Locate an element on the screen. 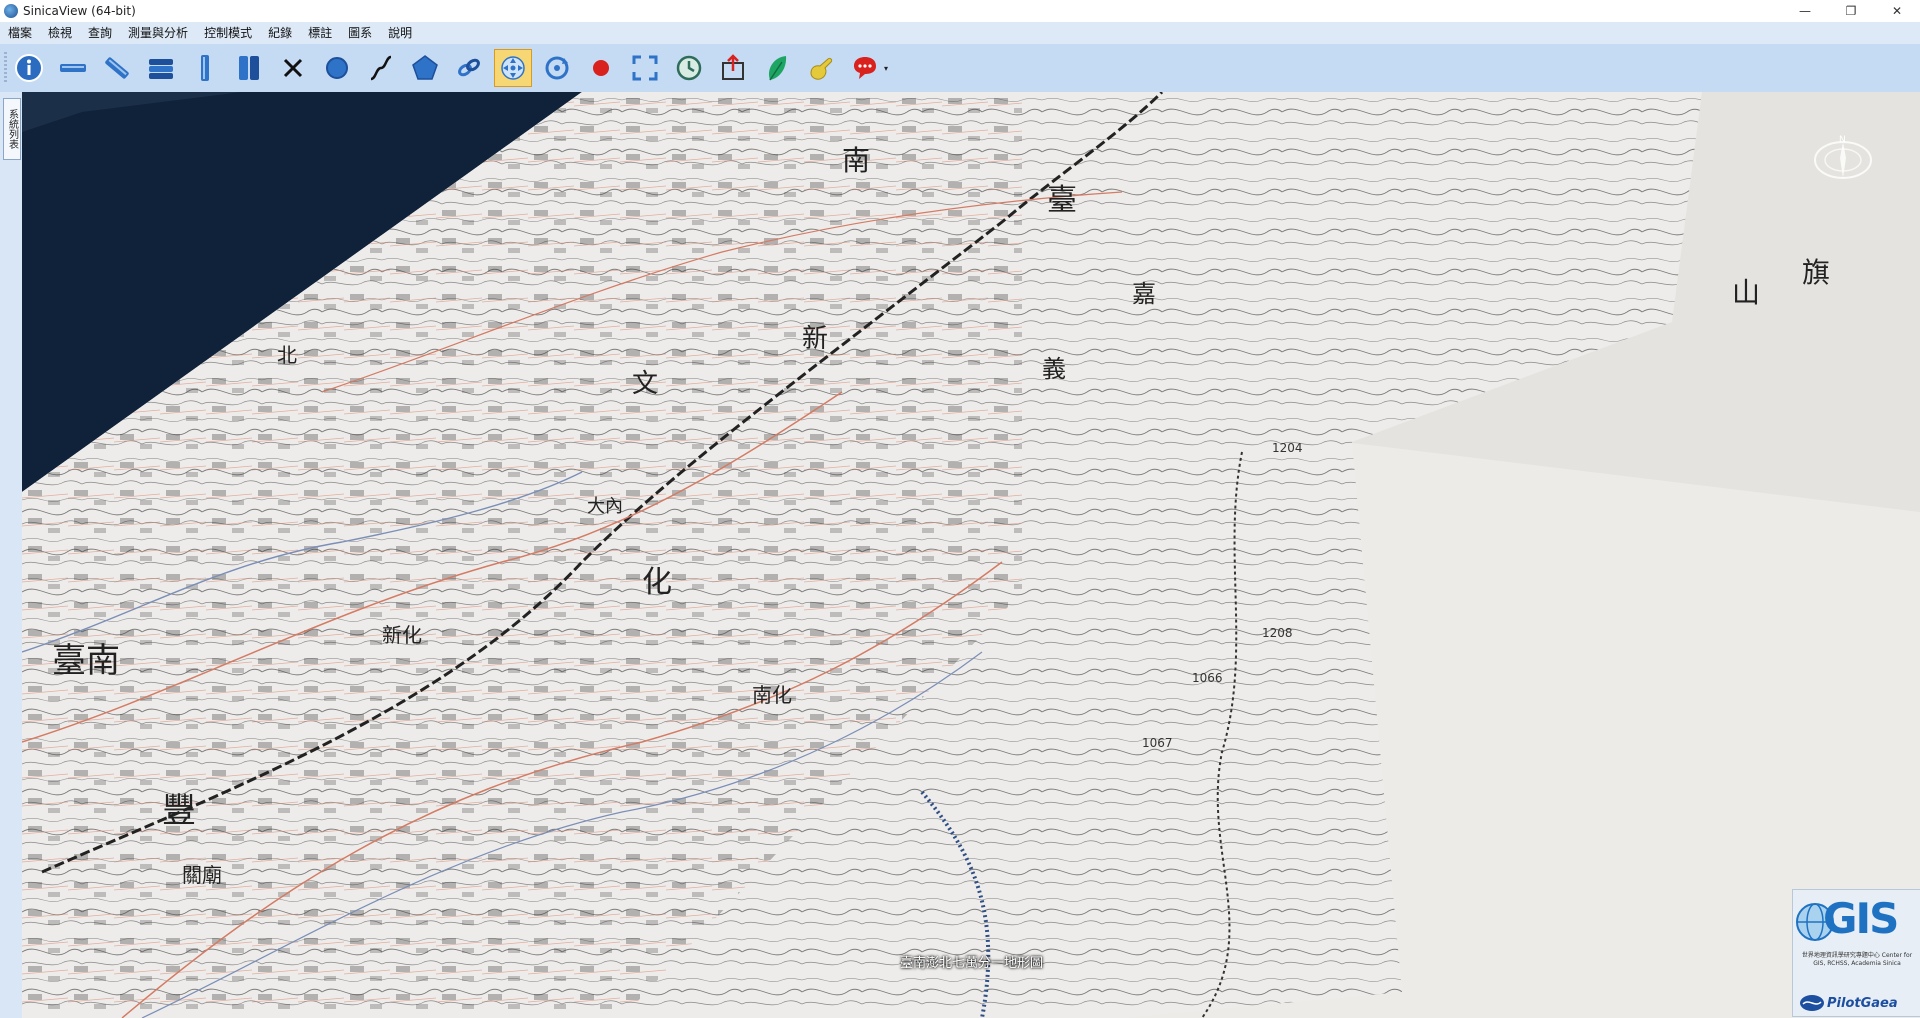 The height and width of the screenshot is (1018, 1920). horizontal-ruler-button is located at coordinates (73, 68).